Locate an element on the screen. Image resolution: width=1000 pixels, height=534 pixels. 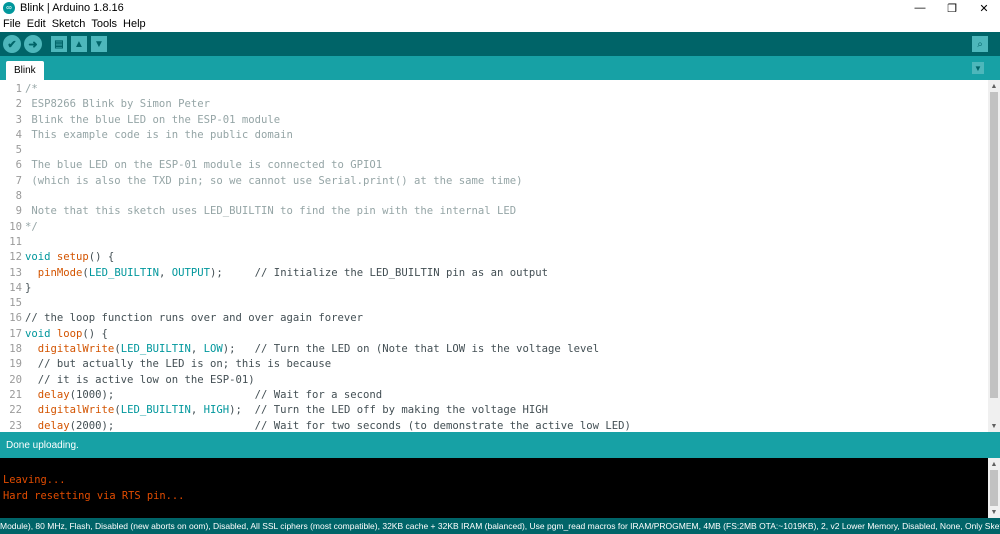
code-token: setup is located at coordinates (72, 257).